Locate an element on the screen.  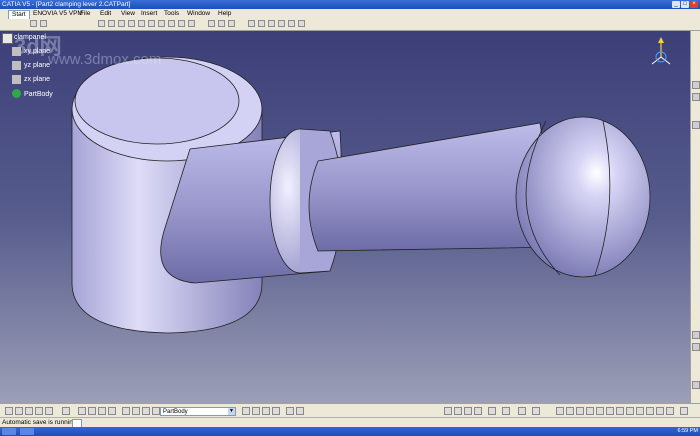
whats-this-icon is located at coordinates (536, 411).